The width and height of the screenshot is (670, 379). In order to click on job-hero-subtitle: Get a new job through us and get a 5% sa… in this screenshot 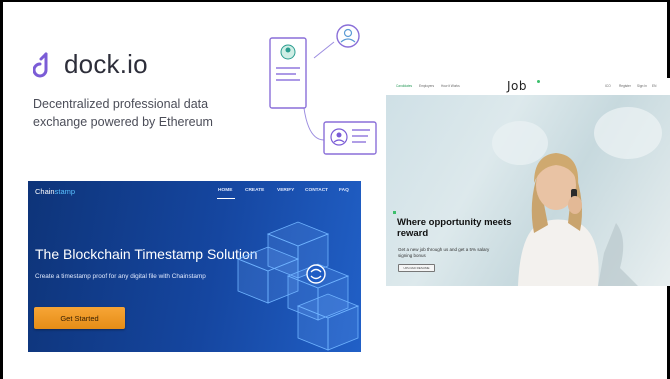, I will do `click(444, 252)`.